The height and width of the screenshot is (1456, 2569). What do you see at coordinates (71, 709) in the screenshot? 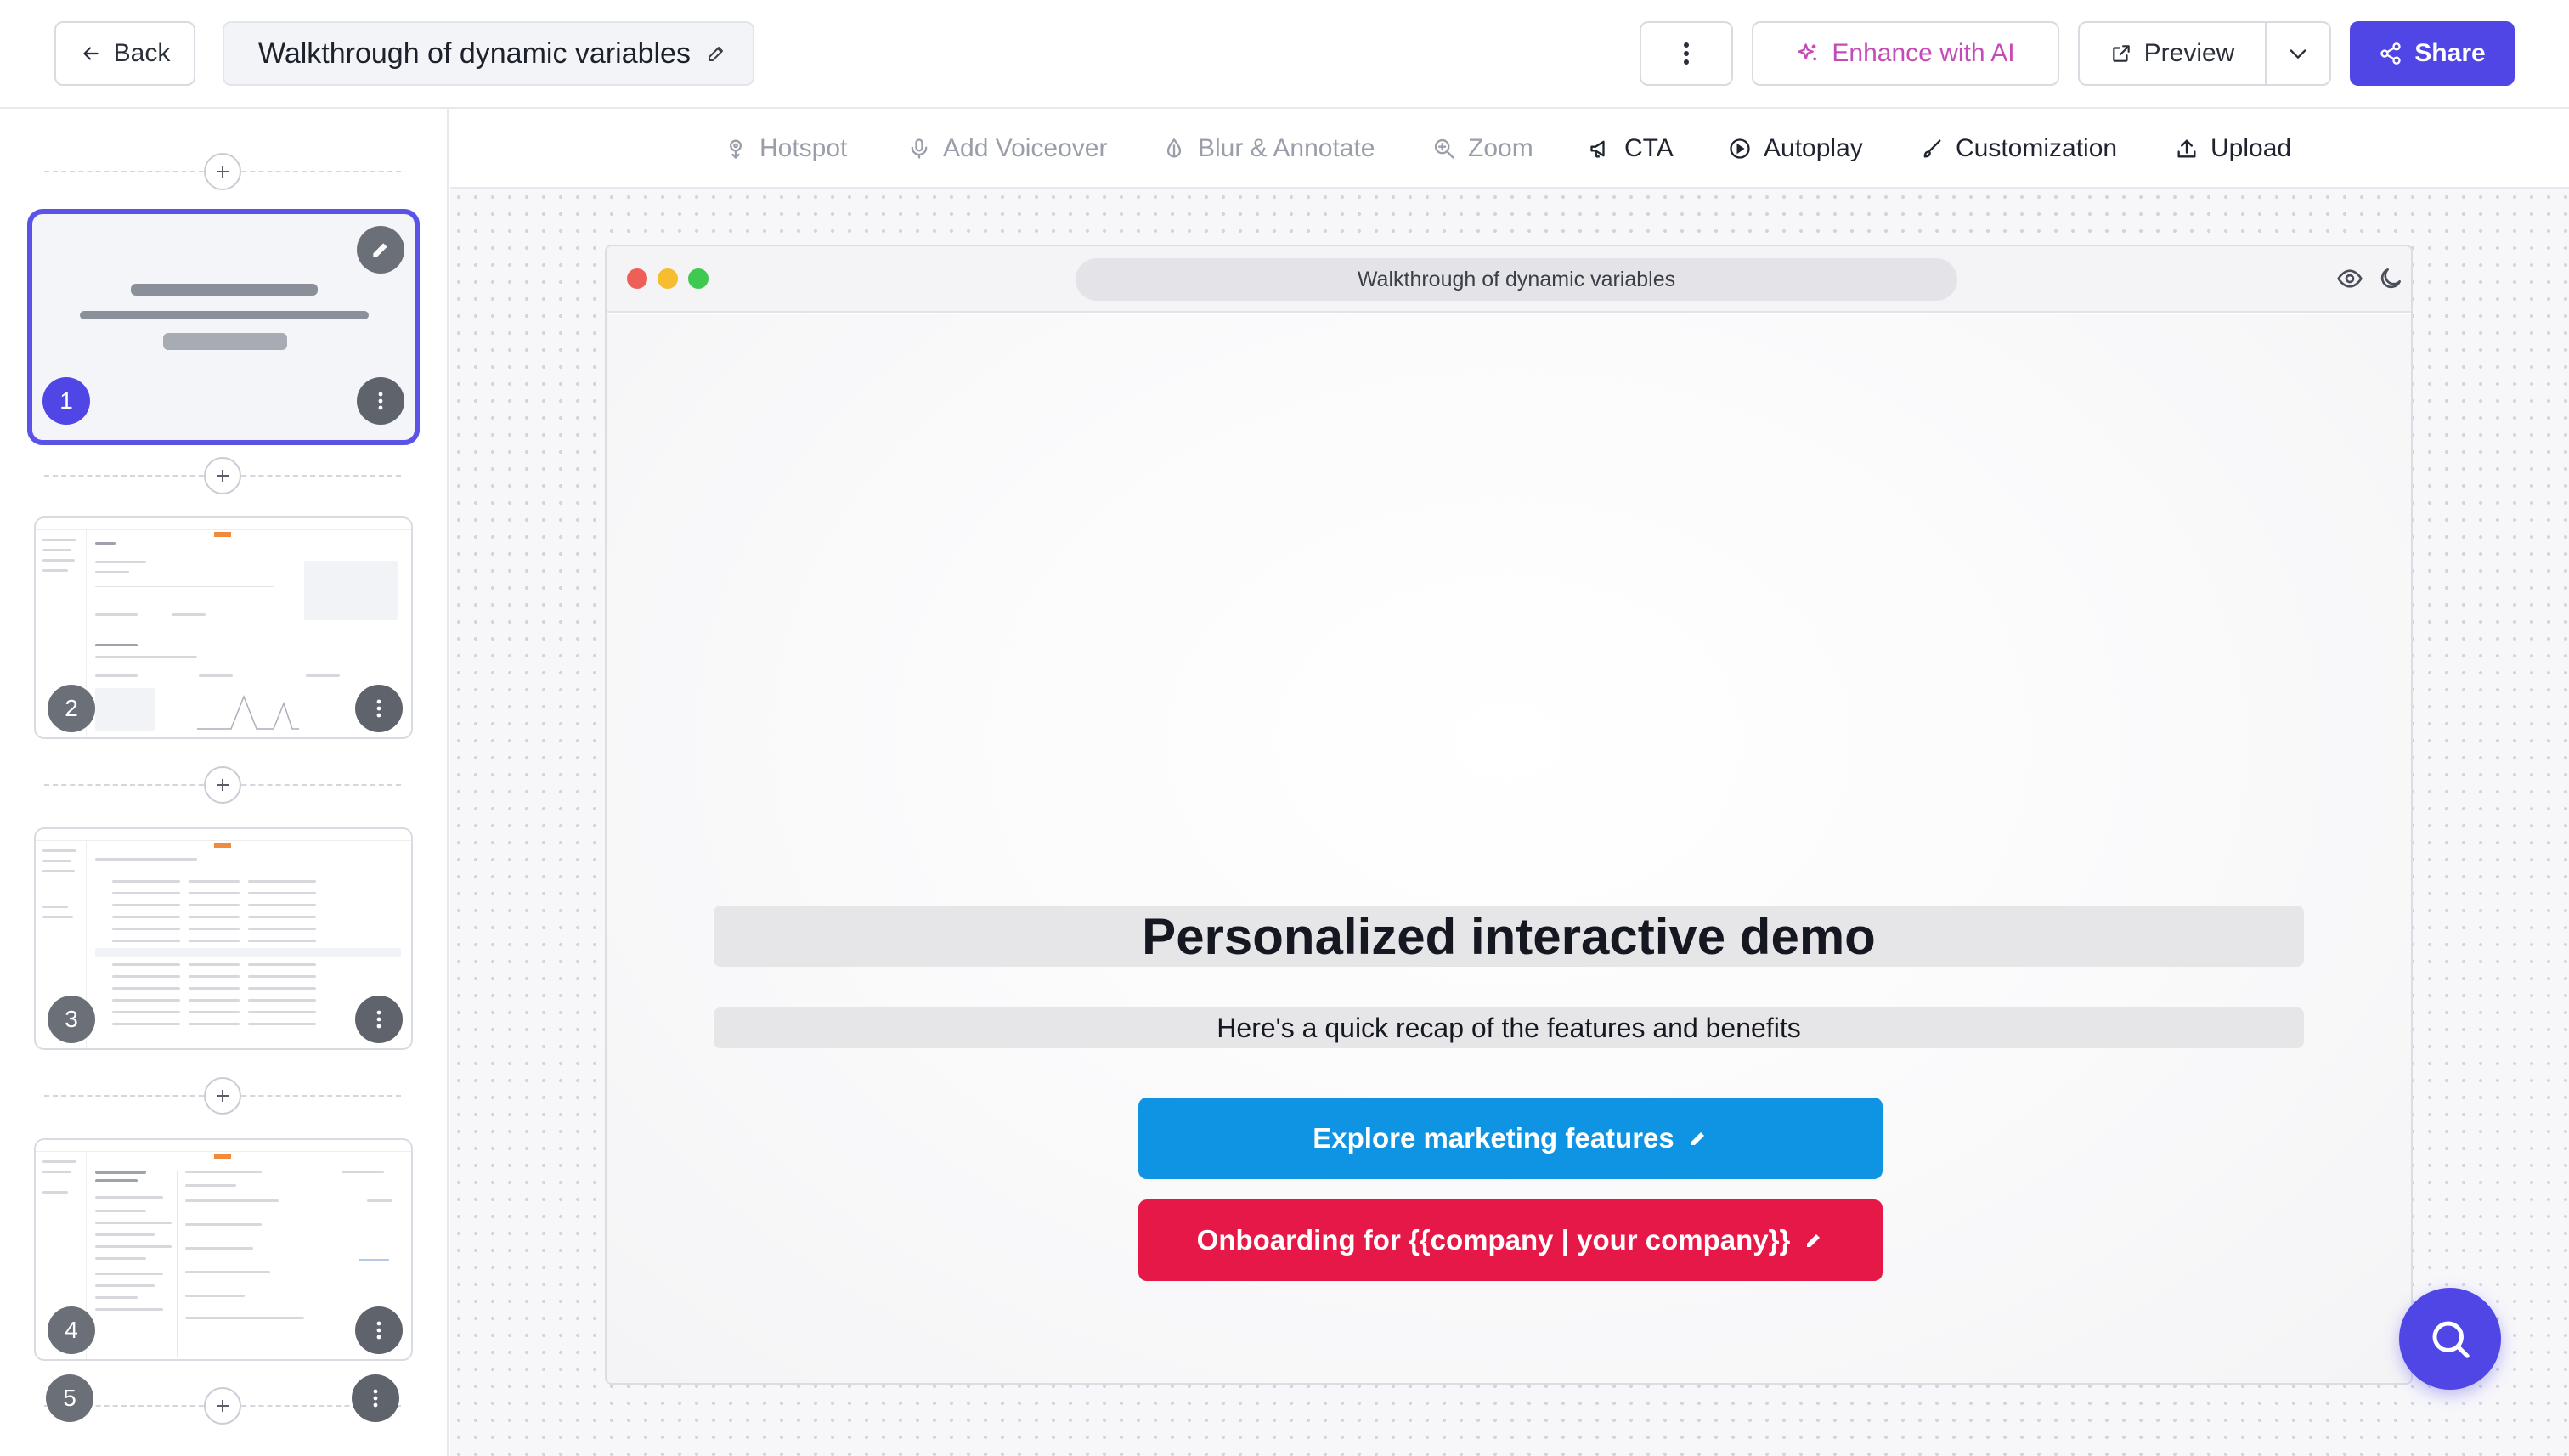
I see `slide-number-badge: 2` at bounding box center [71, 709].